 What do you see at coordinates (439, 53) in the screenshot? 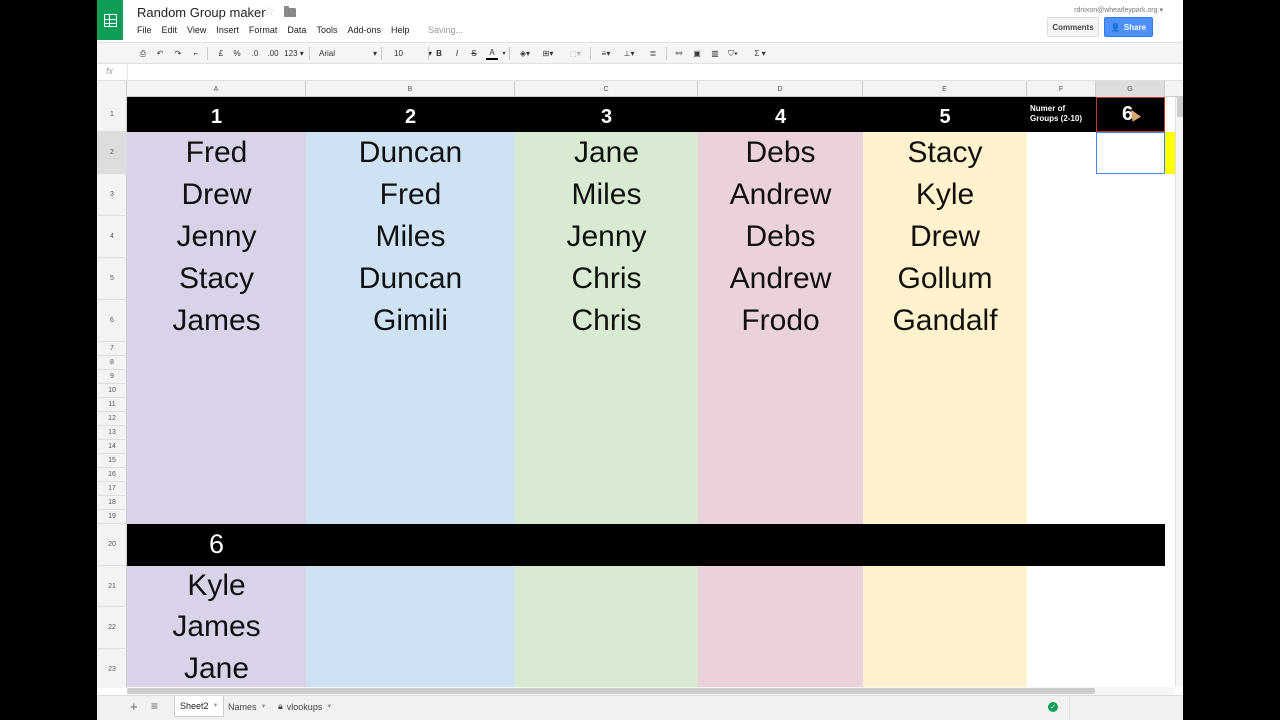
I see `bold-button: B` at bounding box center [439, 53].